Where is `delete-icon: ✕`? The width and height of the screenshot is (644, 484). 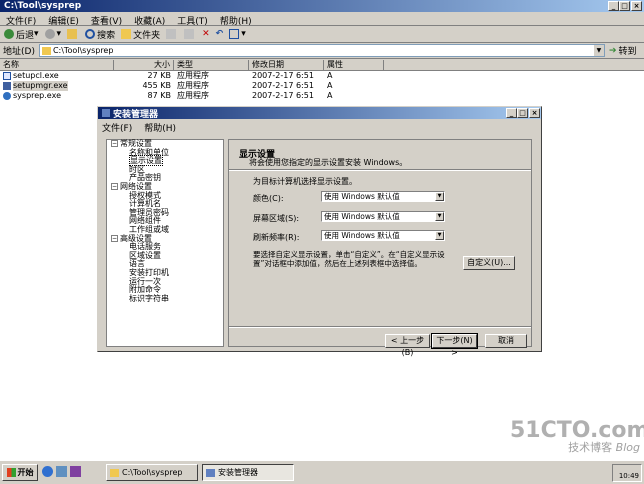
delete-icon: ✕ is located at coordinates (206, 34).